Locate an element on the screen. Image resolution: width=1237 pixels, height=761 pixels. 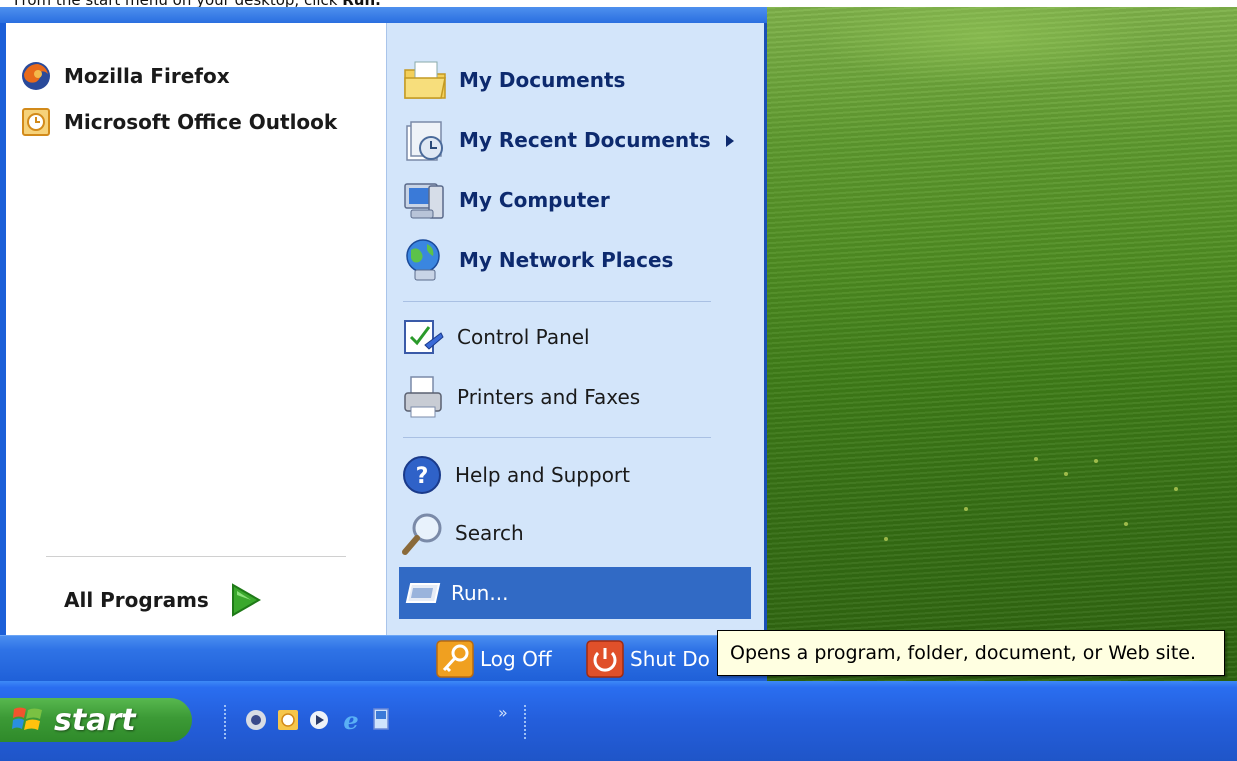
control-panel-label: Control Panel is located at coordinates (523, 337).